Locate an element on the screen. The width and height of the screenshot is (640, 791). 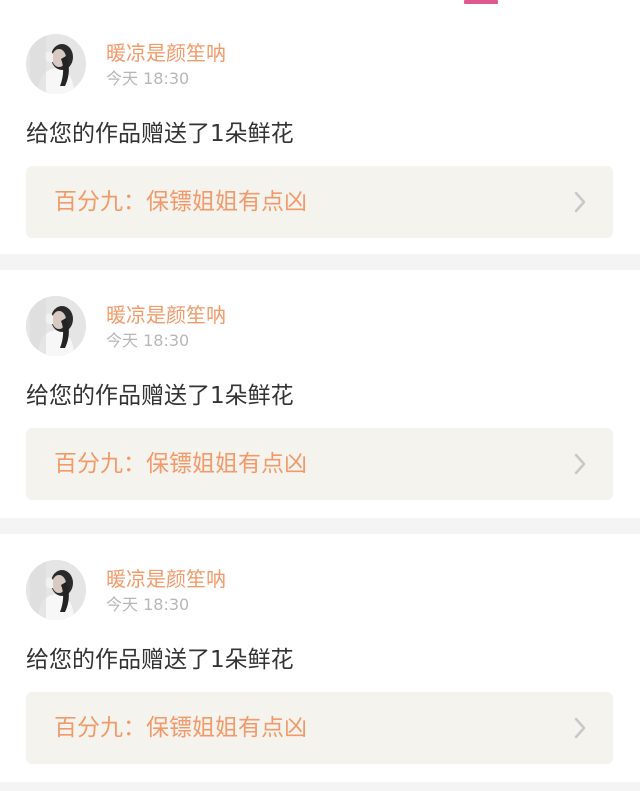
top-bar is located at coordinates (320, 4).